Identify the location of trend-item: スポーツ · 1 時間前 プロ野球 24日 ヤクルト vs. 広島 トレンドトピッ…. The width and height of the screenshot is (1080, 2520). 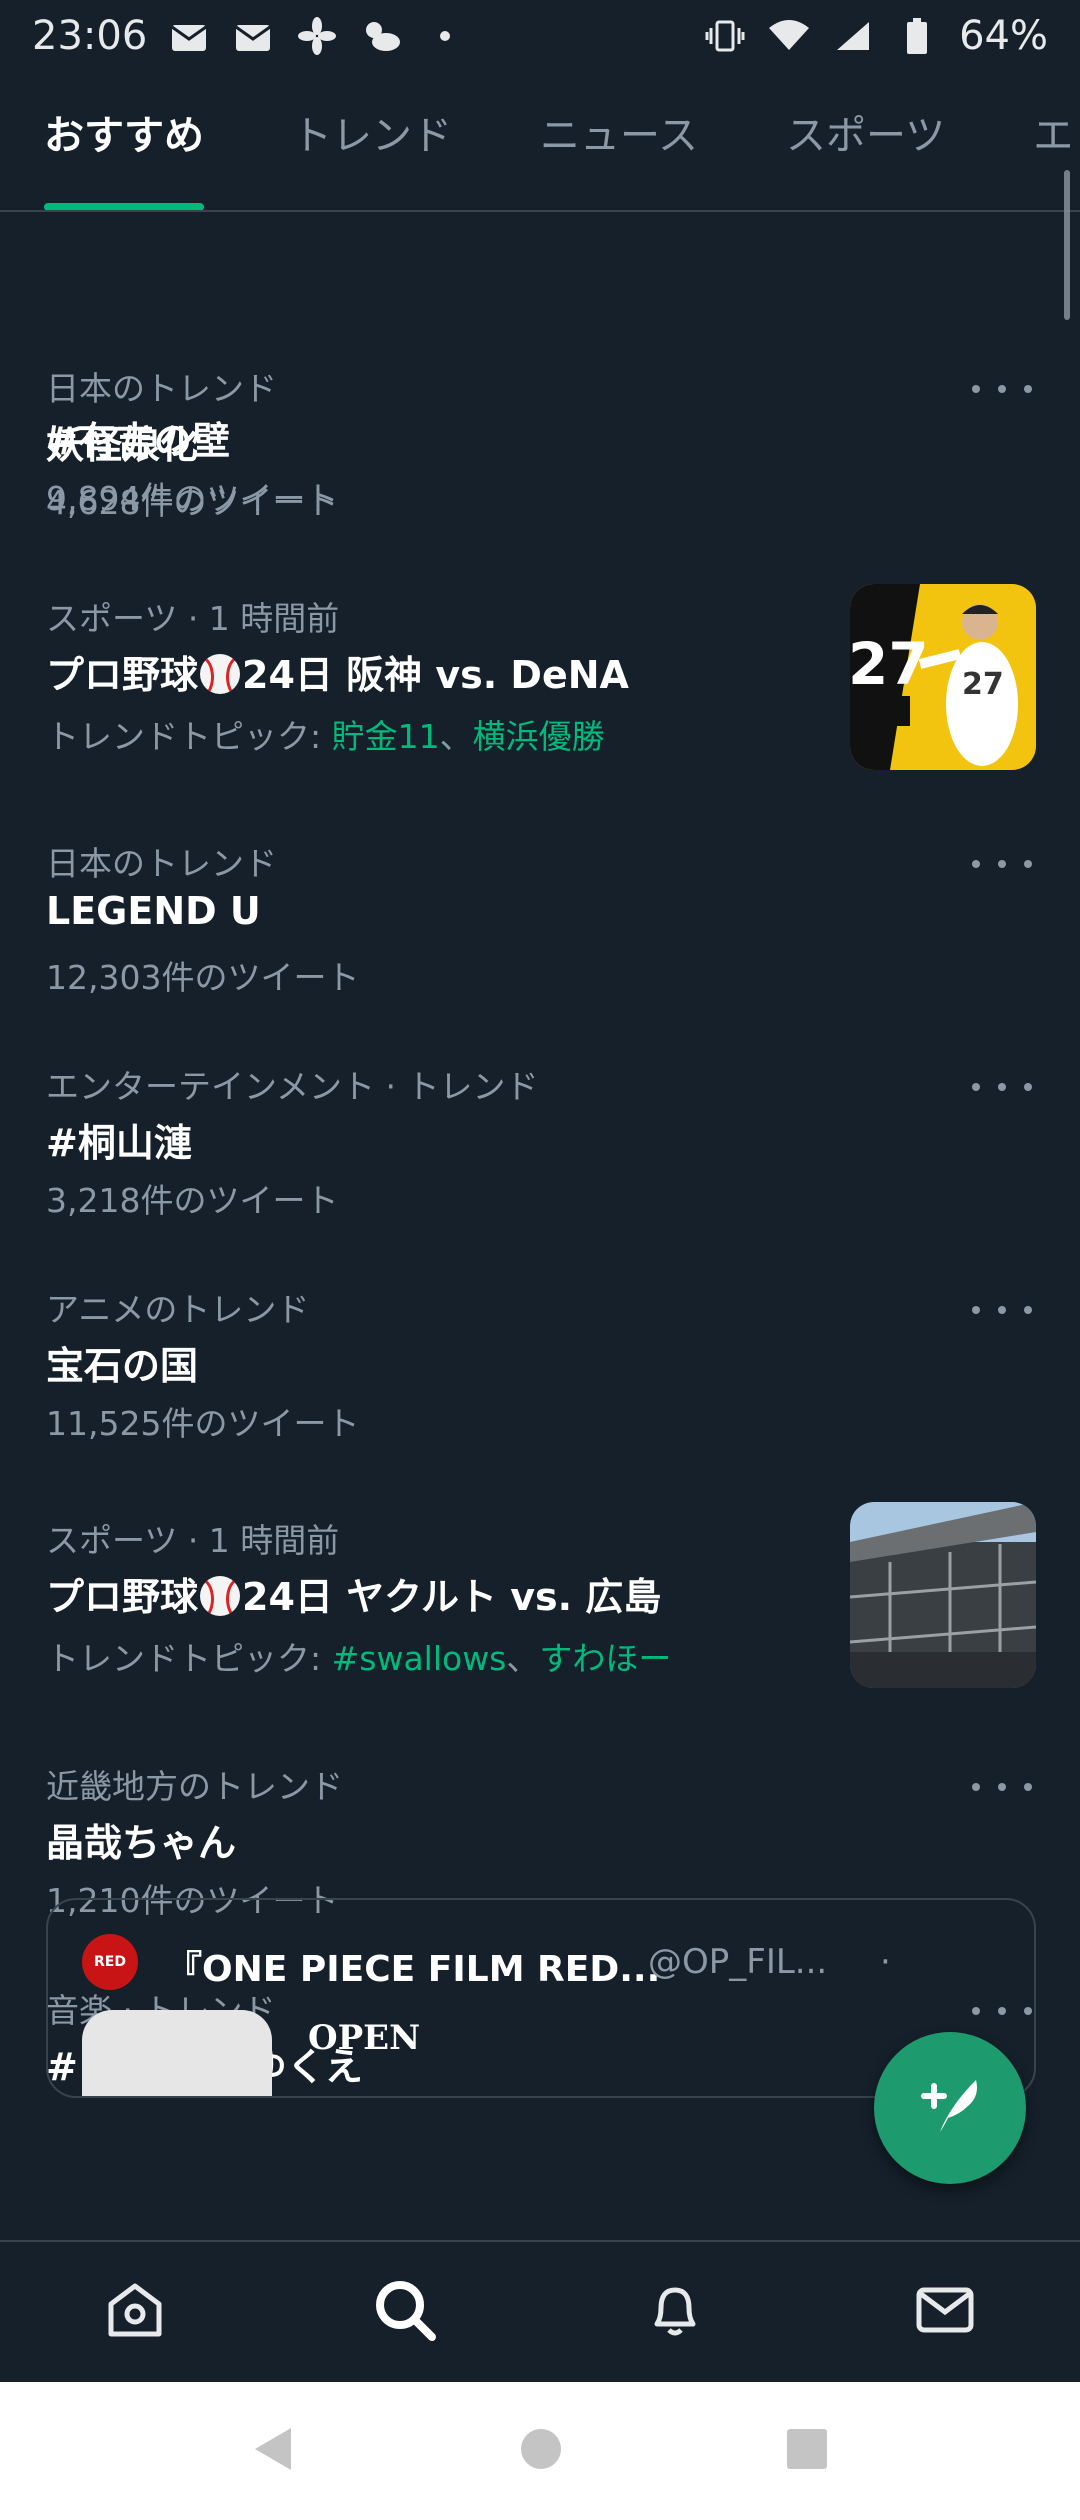
(540, 1613).